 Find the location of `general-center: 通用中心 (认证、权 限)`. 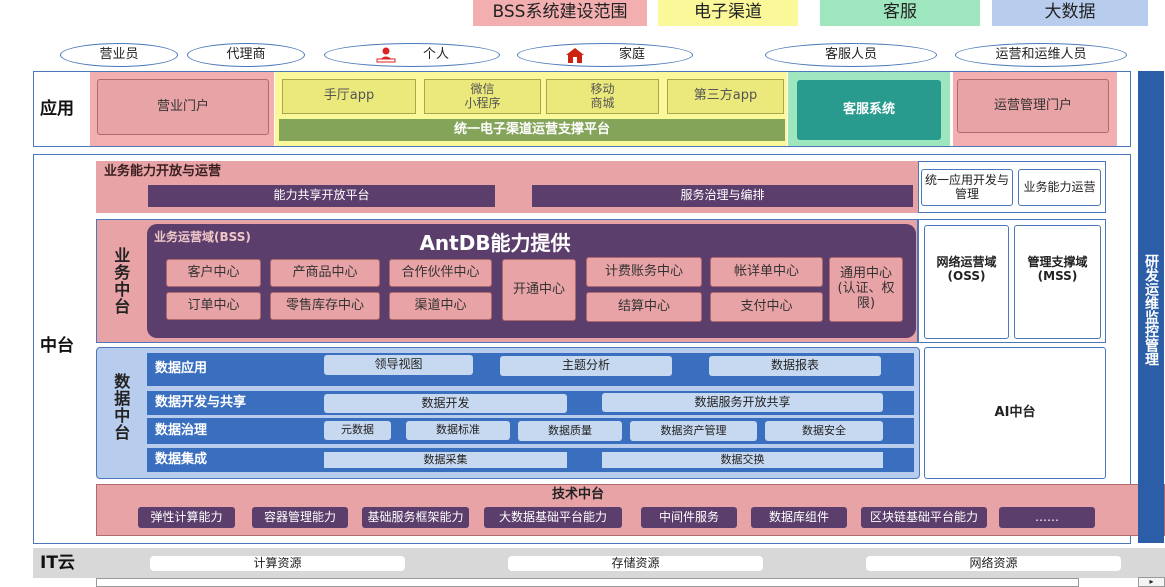

general-center: 通用中心 (认证、权 限) is located at coordinates (866, 289).